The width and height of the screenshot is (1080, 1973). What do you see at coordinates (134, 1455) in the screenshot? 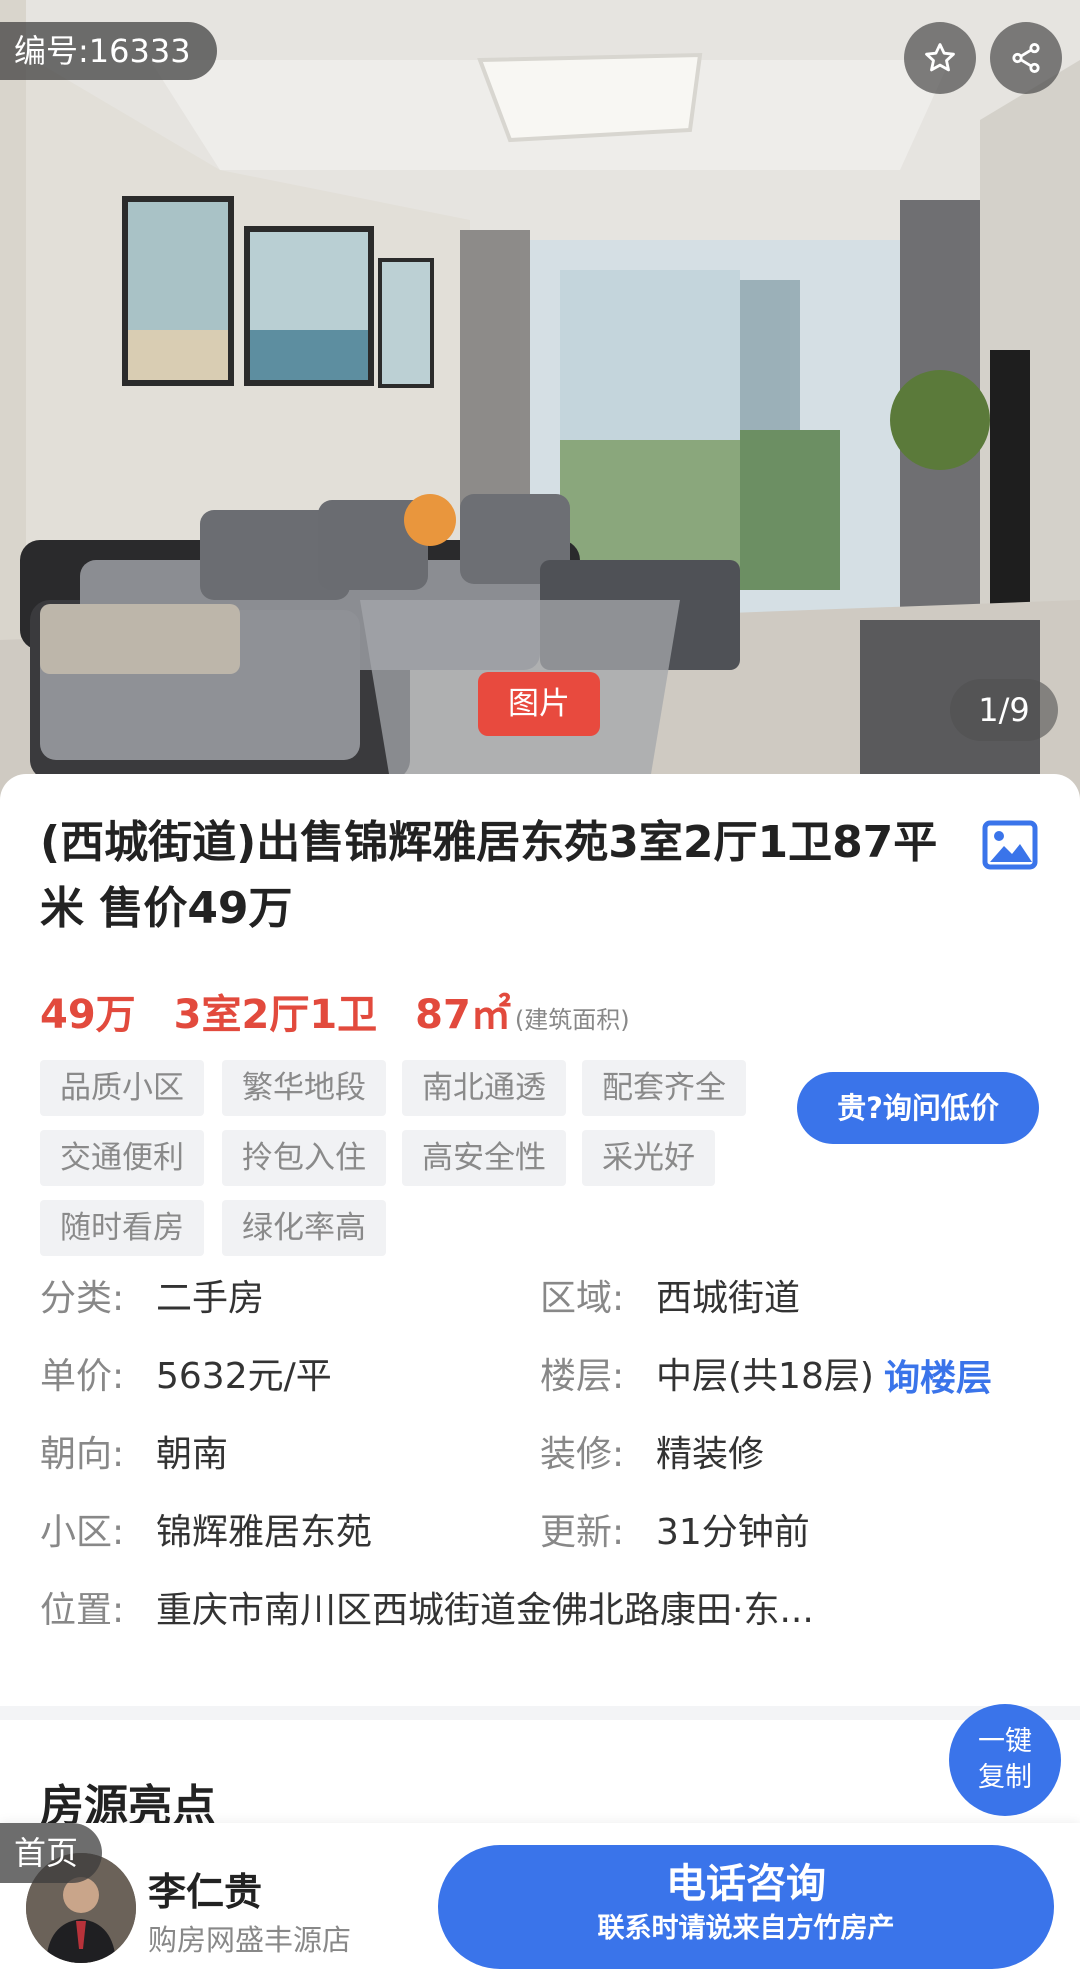
I see `detail-orientation: 朝向: 朝南` at bounding box center [134, 1455].